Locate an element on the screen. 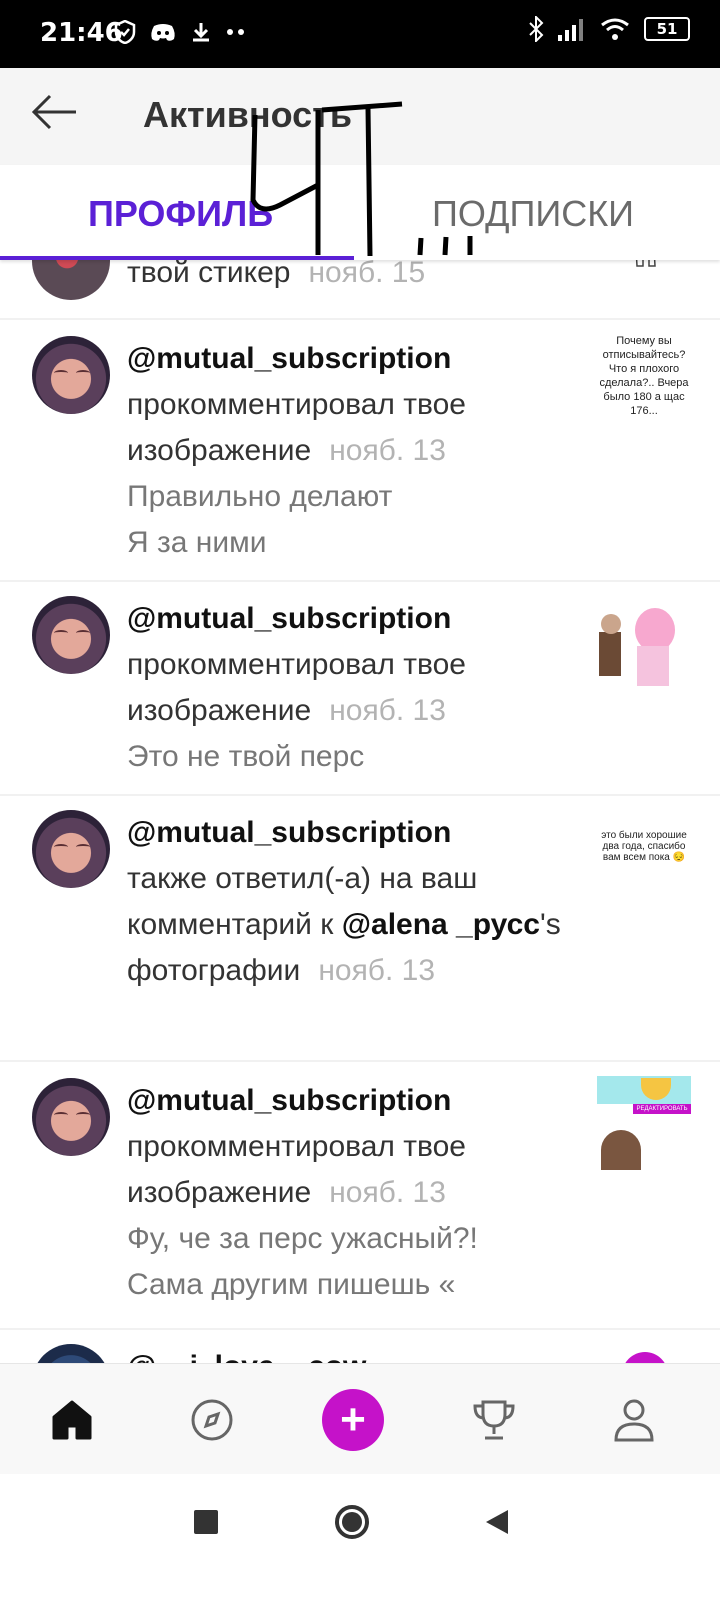 This screenshot has width=720, height=1600. nav-explore is located at coordinates (212, 1420).